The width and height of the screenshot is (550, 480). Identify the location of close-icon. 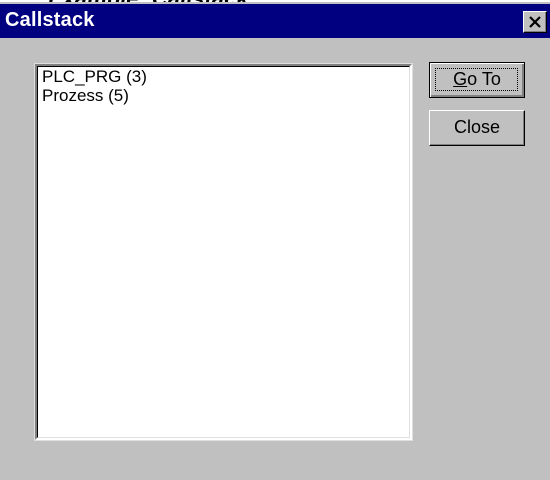
(535, 22).